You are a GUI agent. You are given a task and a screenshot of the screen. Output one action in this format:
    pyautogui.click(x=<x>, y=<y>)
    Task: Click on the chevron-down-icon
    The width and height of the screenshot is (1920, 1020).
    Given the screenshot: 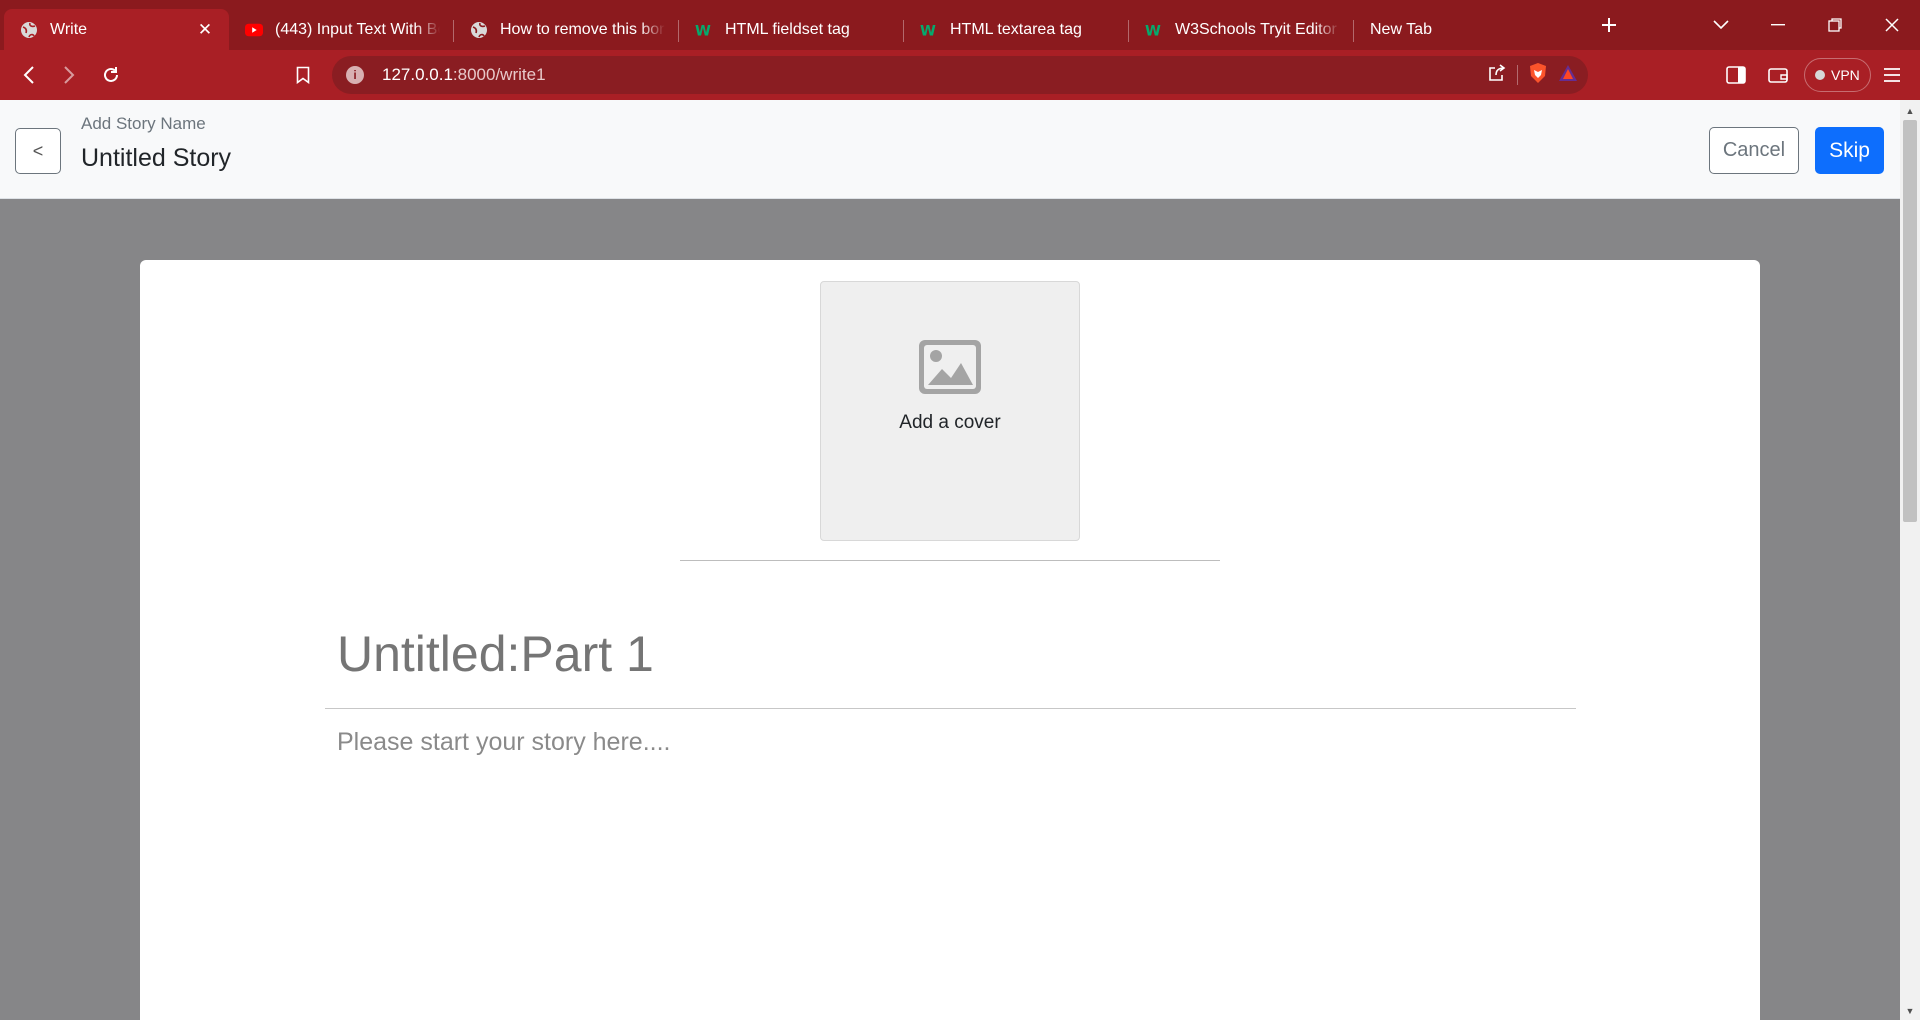 What is the action you would take?
    pyautogui.click(x=1720, y=25)
    